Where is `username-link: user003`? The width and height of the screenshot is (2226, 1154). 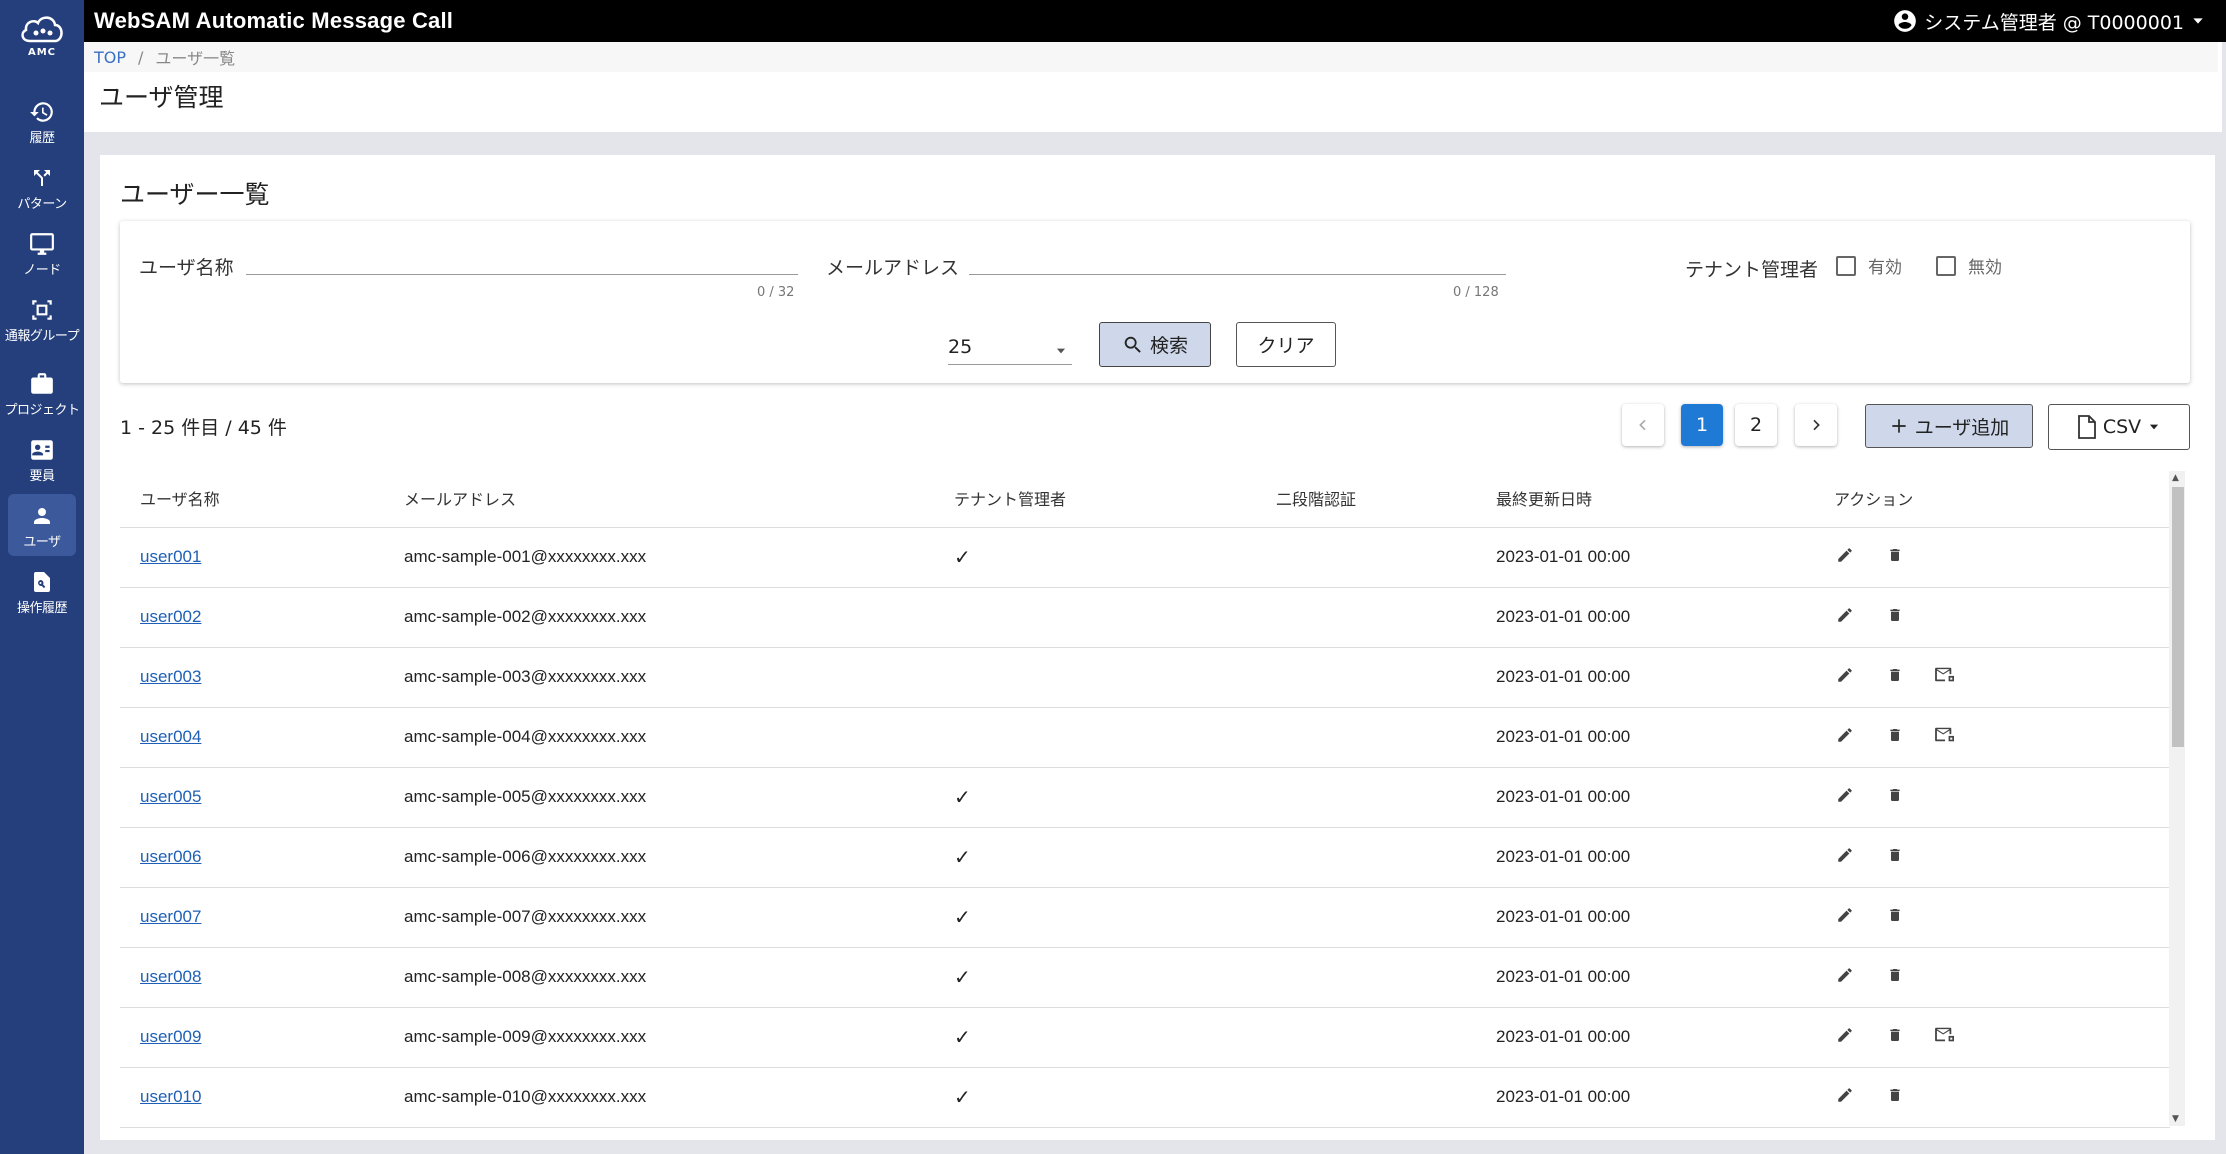 username-link: user003 is located at coordinates (170, 676).